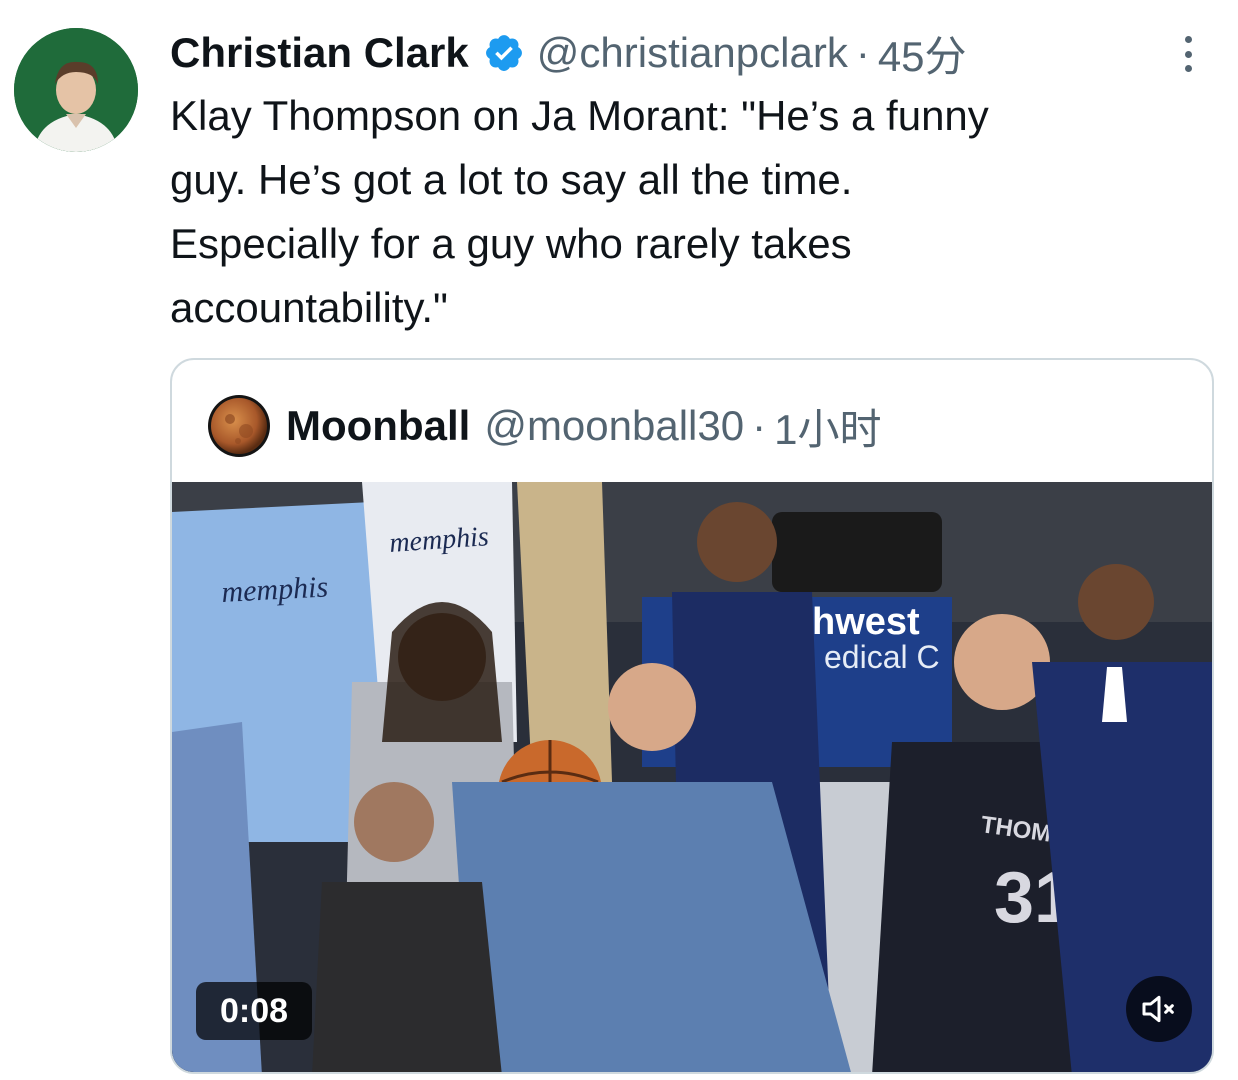 Image resolution: width=1238 pixels, height=1080 pixels. What do you see at coordinates (378, 426) in the screenshot?
I see `quoted-author-display-name: Moonball` at bounding box center [378, 426].